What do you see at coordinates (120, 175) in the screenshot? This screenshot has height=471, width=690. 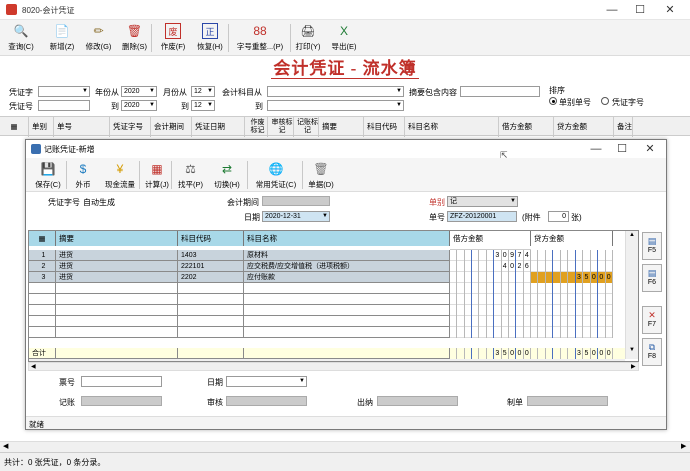 I see `cash-flow-button: ¥ 现金流量` at bounding box center [120, 175].